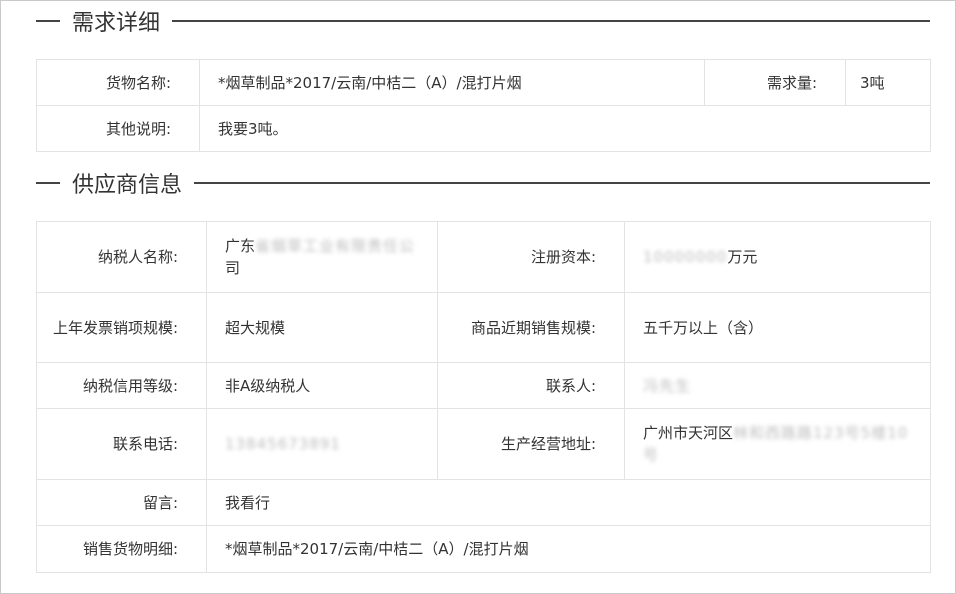 The height and width of the screenshot is (594, 956). I want to click on address-value: 广州市天河区林和西路路123号5楼10 号, so click(777, 444).